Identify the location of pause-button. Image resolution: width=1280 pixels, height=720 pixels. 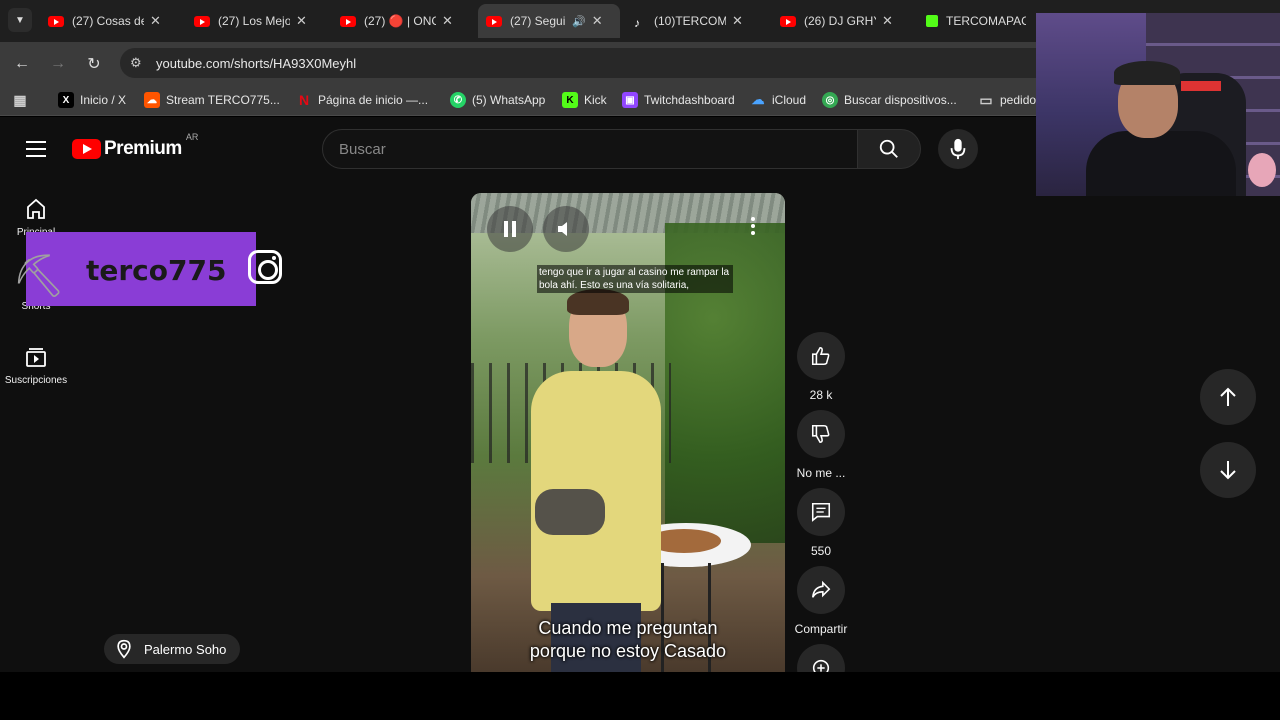
(510, 229).